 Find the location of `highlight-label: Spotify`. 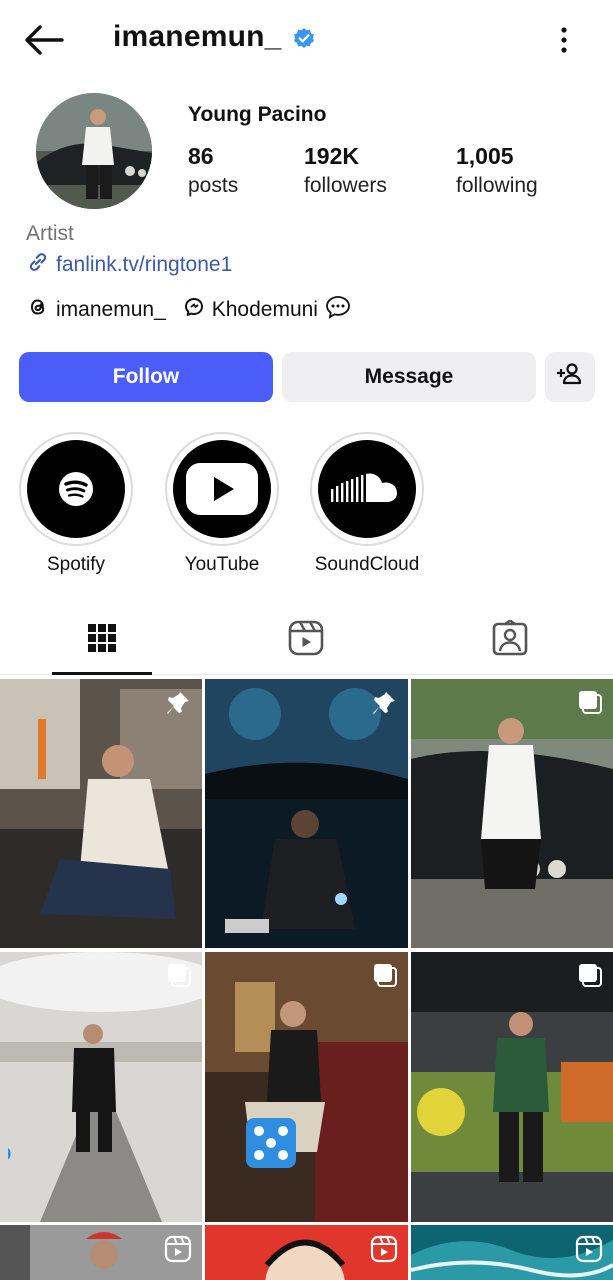

highlight-label: Spotify is located at coordinates (76, 564).